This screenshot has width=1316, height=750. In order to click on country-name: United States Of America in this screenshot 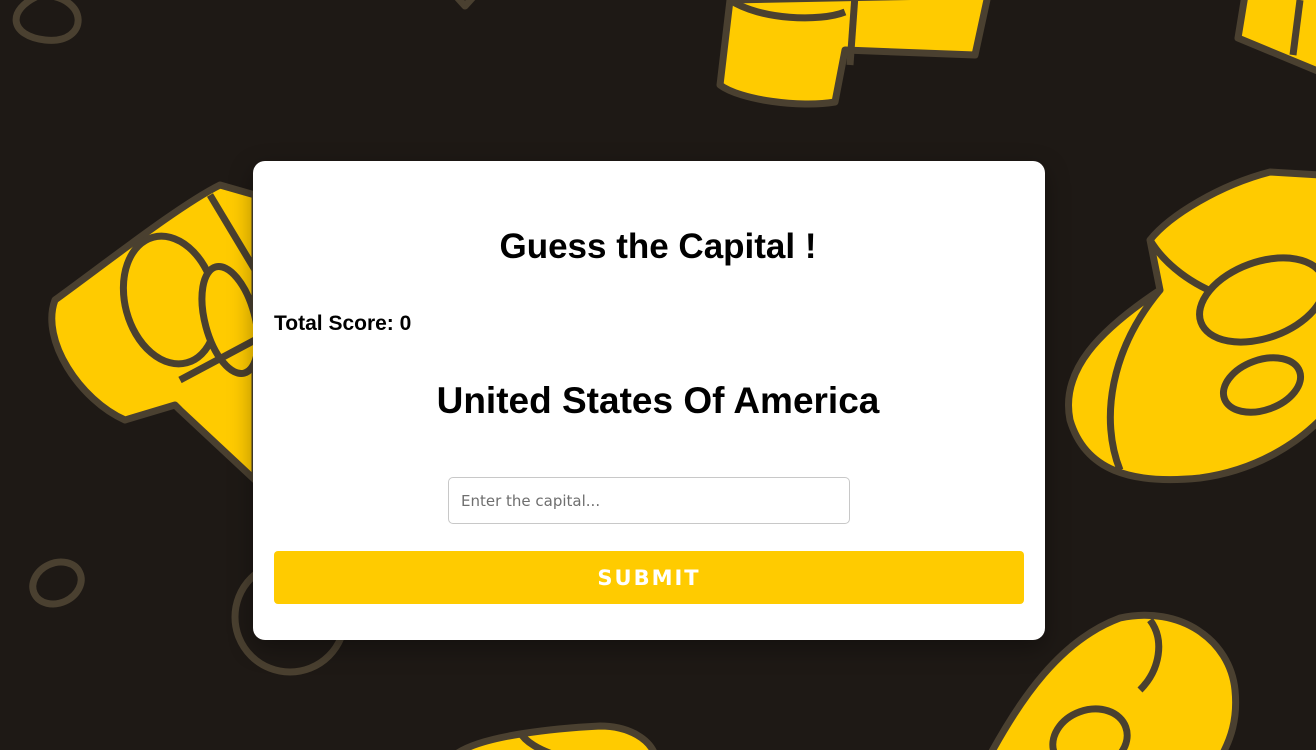, I will do `click(658, 400)`.